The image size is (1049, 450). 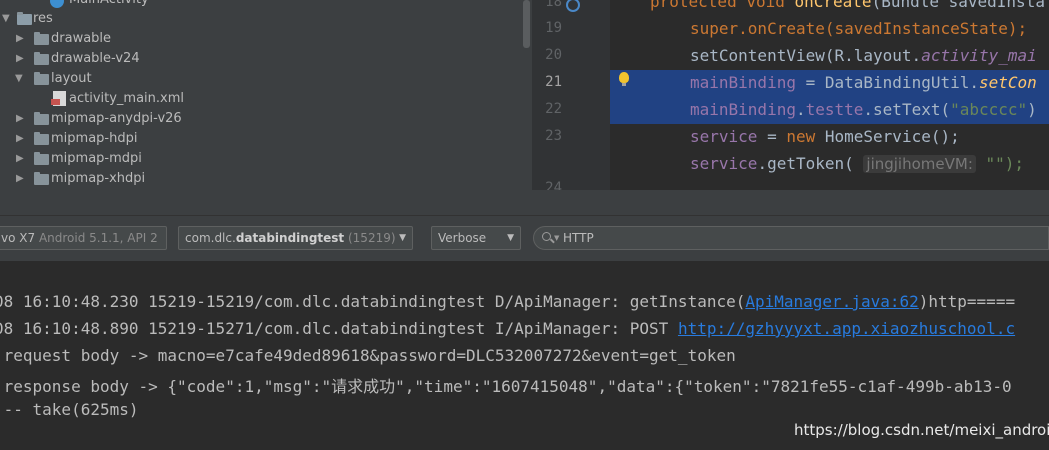 What do you see at coordinates (150, 159) in the screenshot?
I see `tree-item-mipmap-mdpi: ▶ mipmap-mdpi` at bounding box center [150, 159].